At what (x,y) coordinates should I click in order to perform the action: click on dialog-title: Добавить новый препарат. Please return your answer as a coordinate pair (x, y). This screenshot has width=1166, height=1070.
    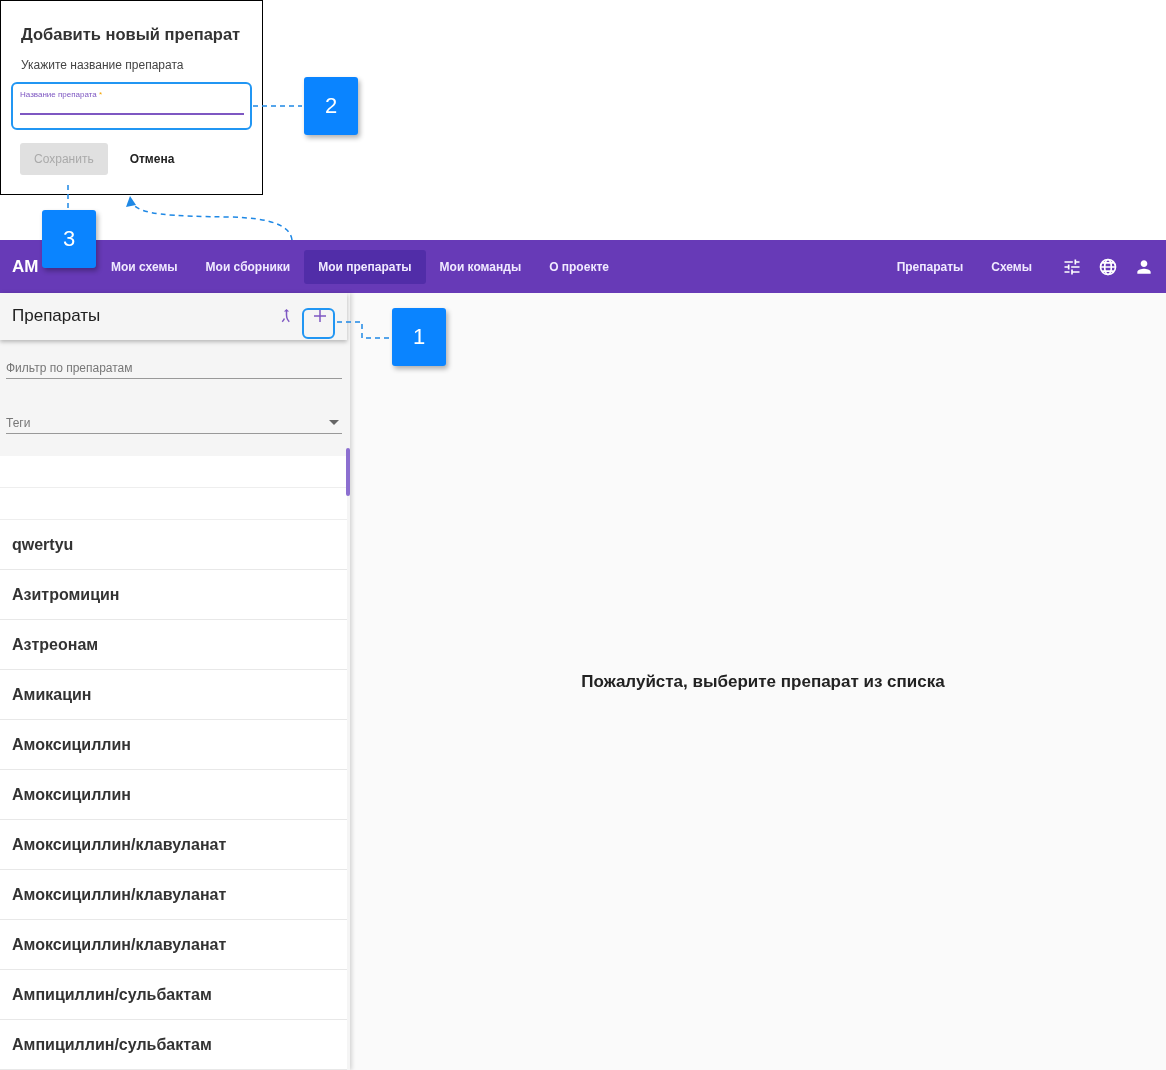
    Looking at the image, I should click on (131, 34).